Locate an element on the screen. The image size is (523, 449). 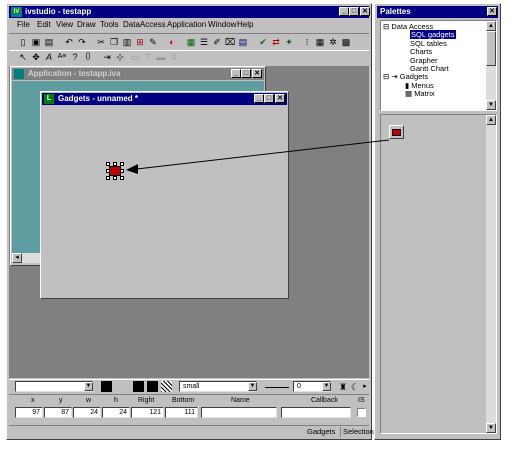
drag-arrow is located at coordinates (258, 156).